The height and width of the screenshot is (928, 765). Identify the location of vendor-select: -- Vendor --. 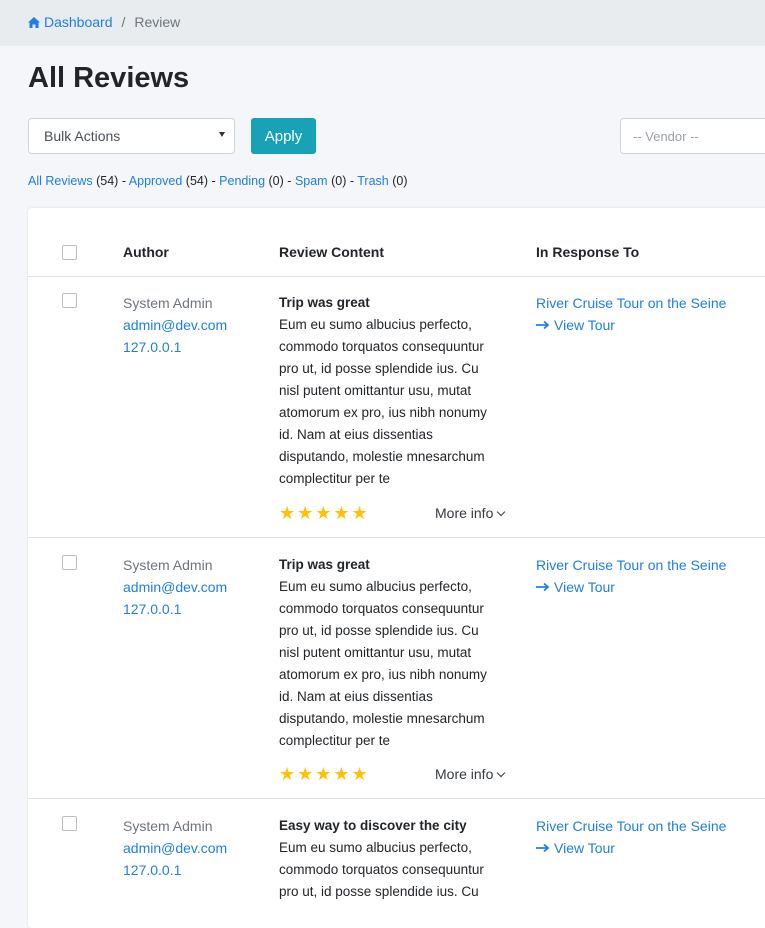
(692, 136).